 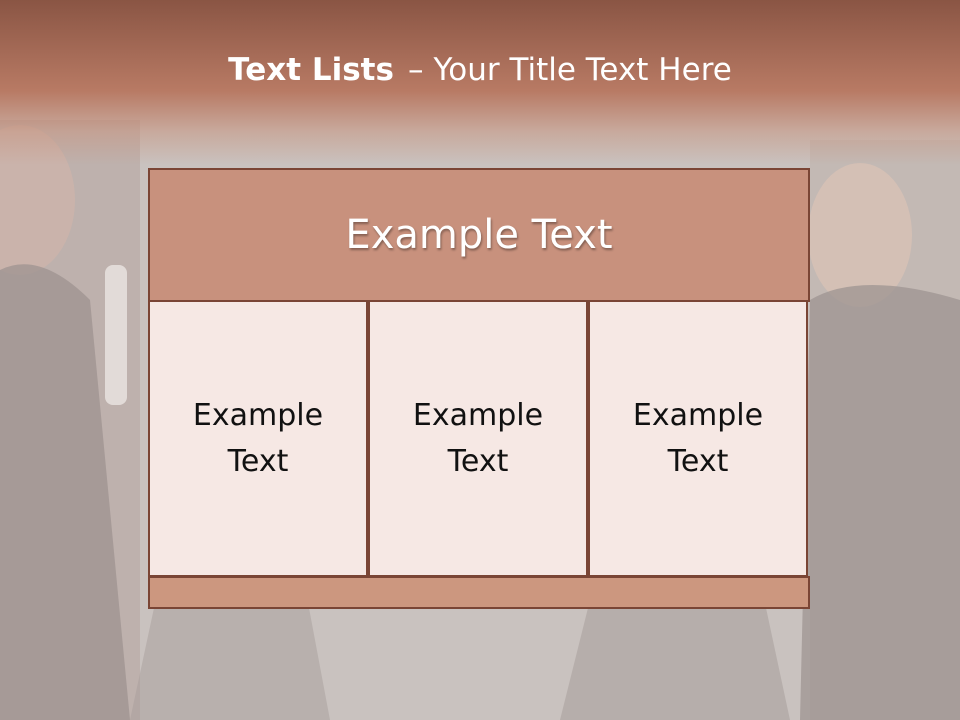 I want to click on title-rest-part: Your Title Text Here, so click(x=582, y=70).